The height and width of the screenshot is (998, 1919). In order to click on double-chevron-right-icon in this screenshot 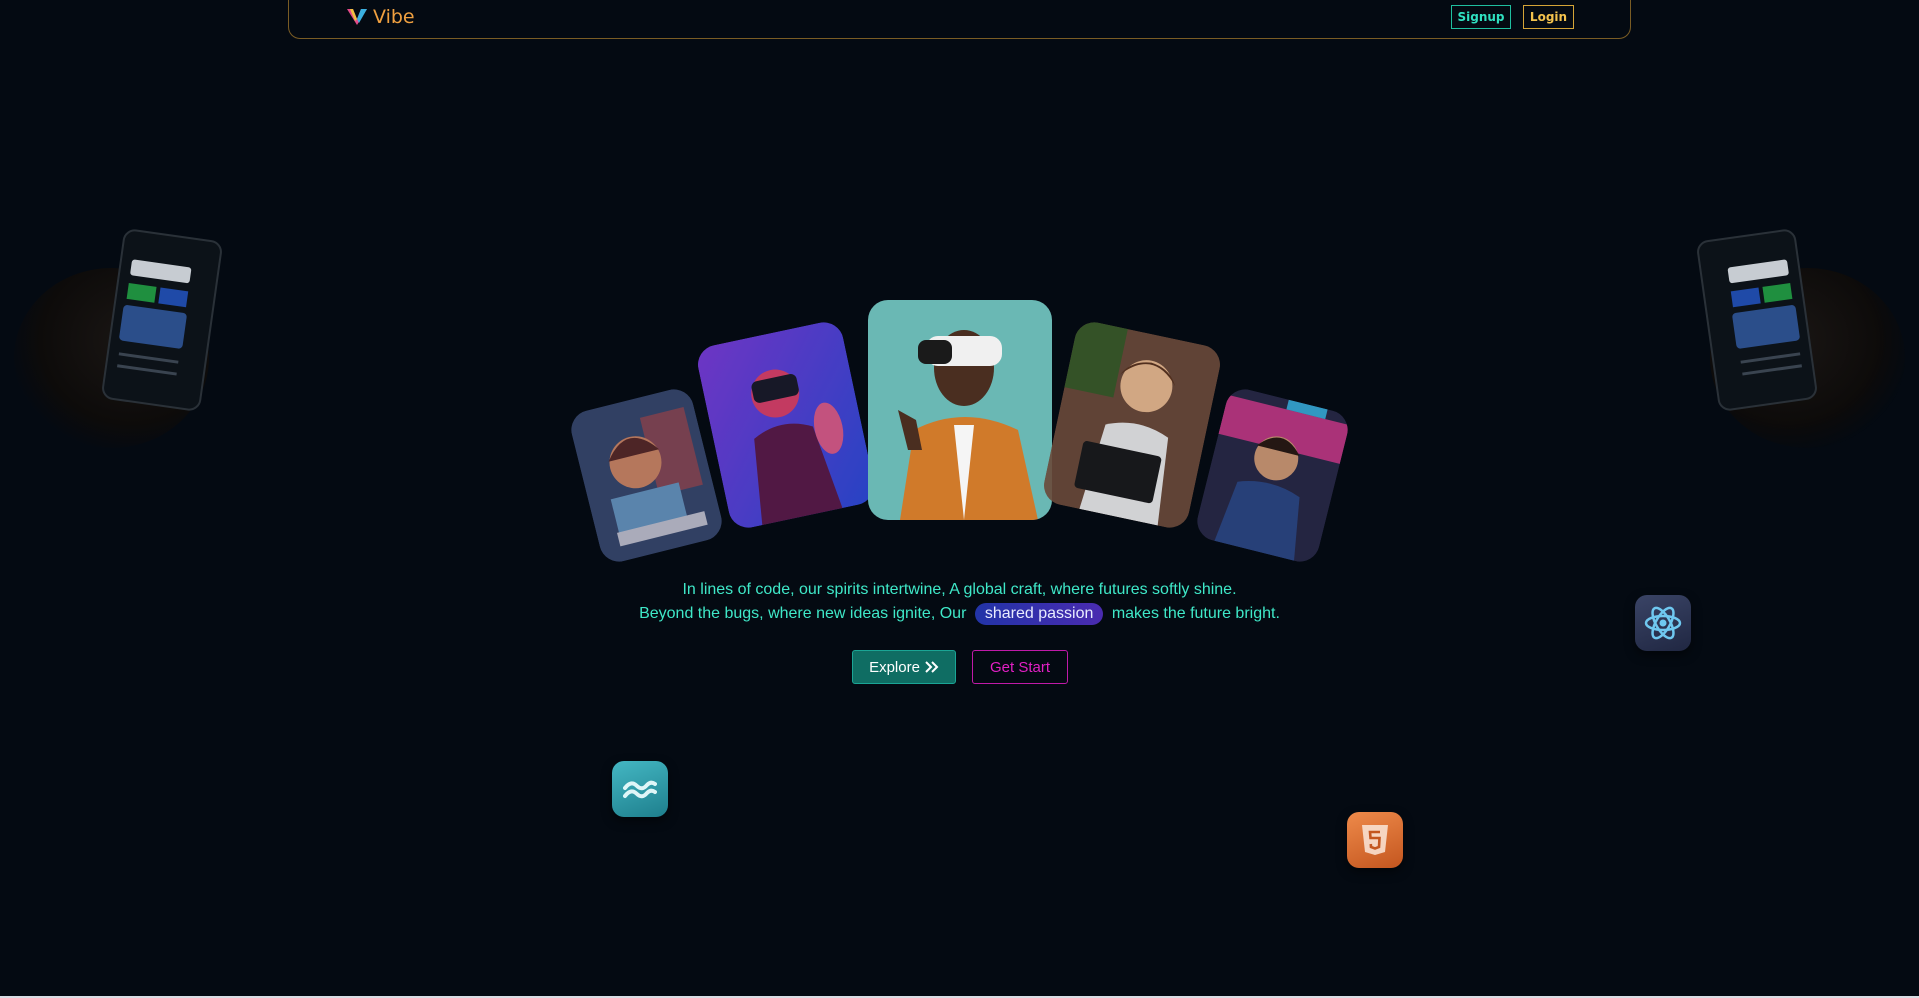, I will do `click(932, 667)`.